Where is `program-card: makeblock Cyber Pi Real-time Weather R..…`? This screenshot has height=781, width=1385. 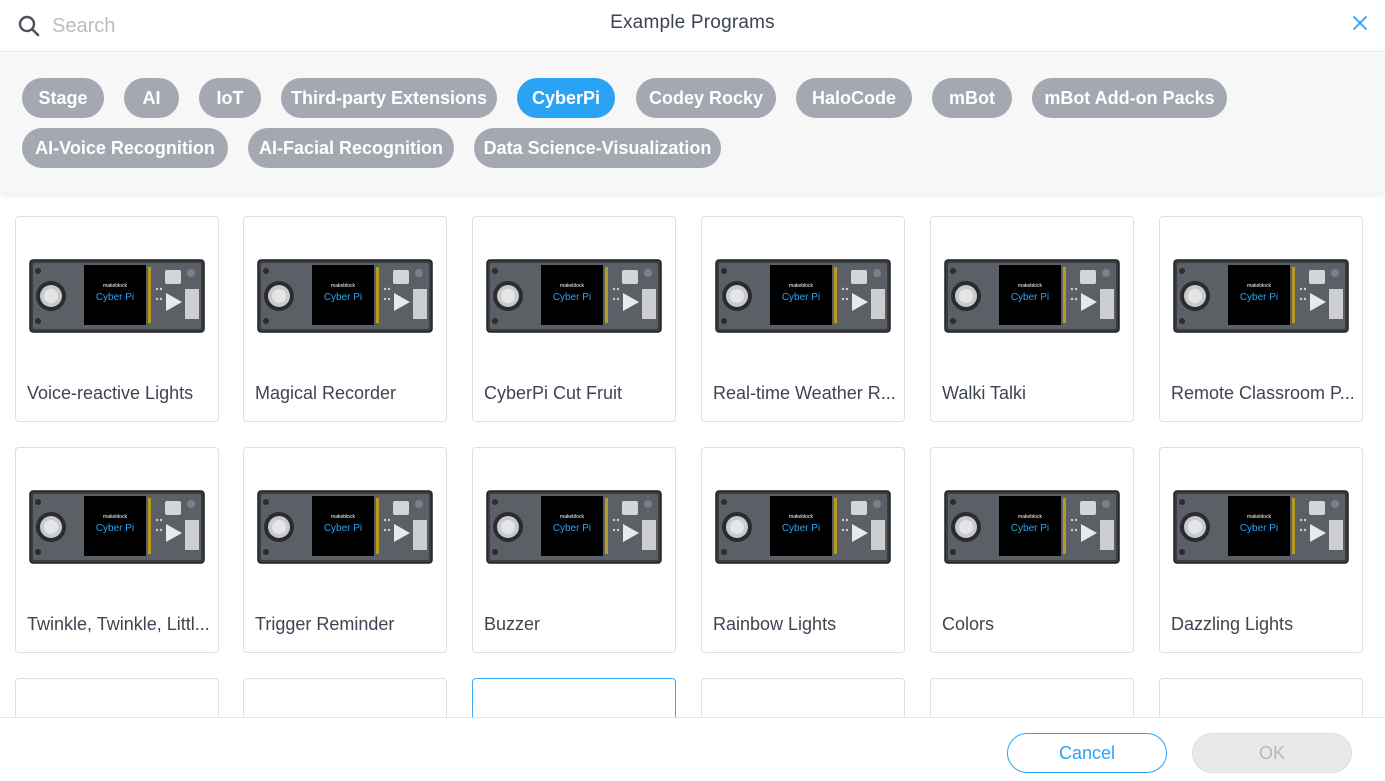 program-card: makeblock Cyber Pi Real-time Weather R..… is located at coordinates (803, 319).